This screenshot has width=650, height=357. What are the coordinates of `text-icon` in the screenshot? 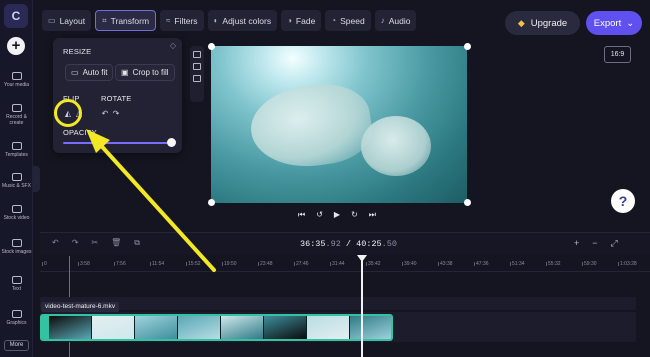 It's located at (16, 280).